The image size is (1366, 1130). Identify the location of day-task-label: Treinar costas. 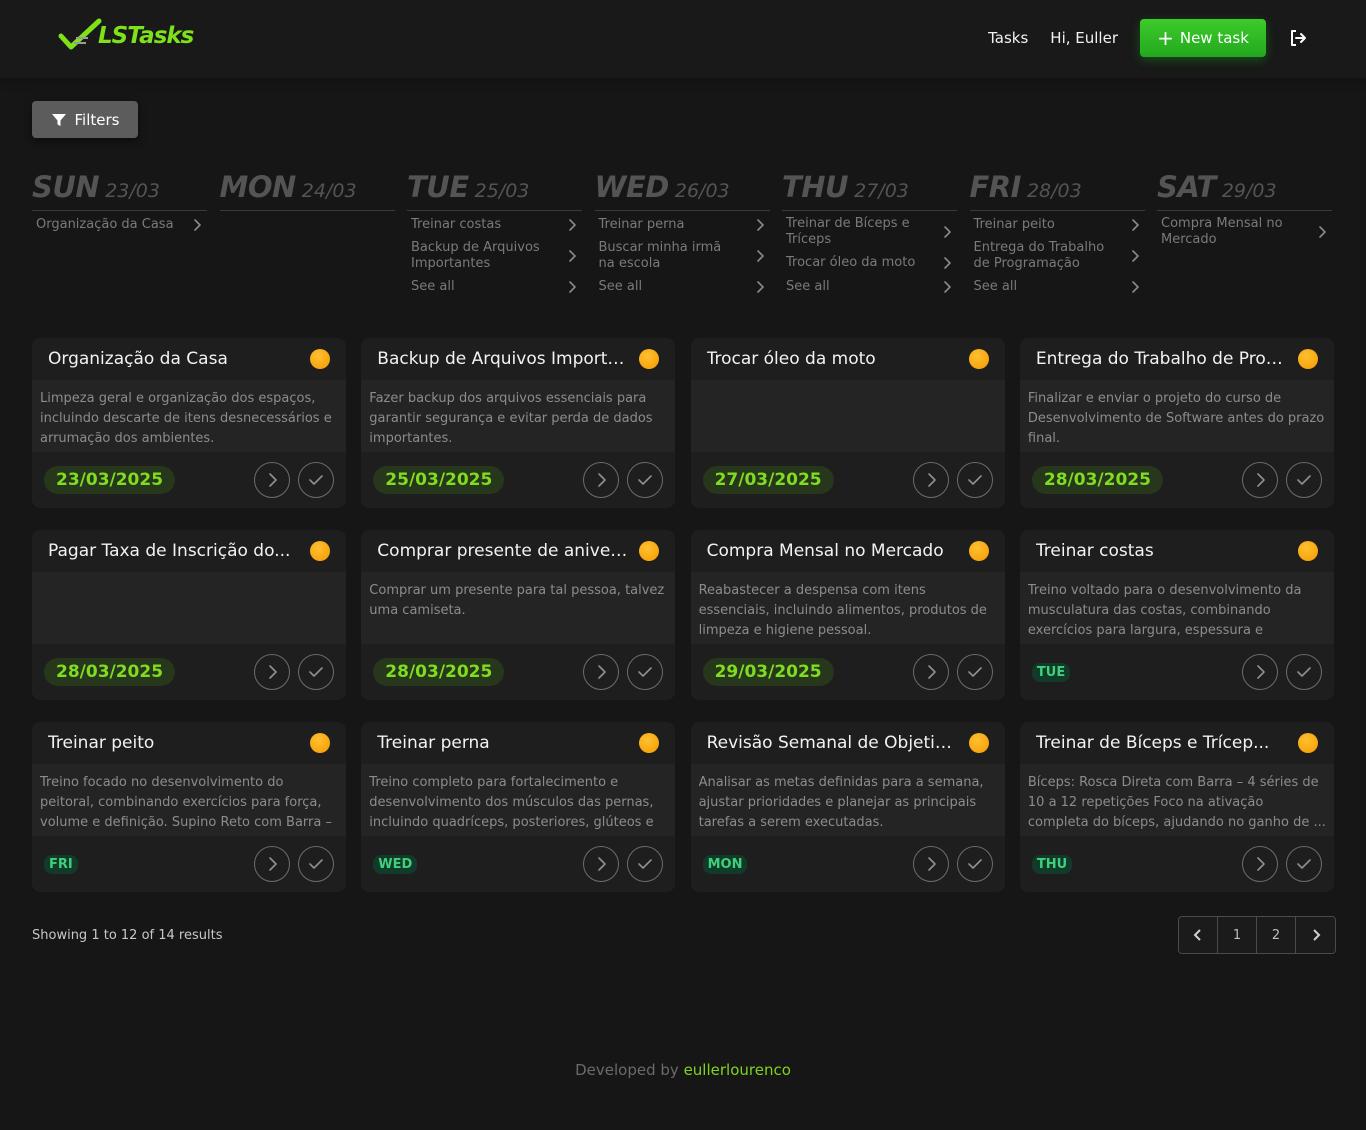
(456, 224).